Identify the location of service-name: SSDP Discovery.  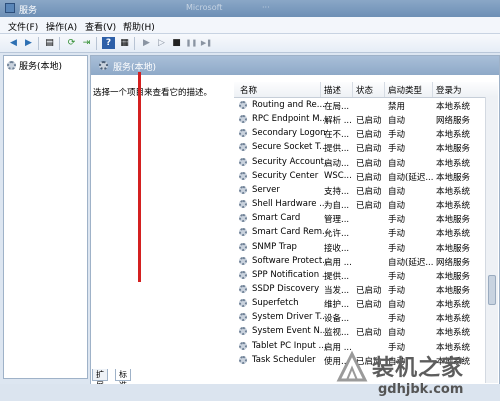
(286, 288).